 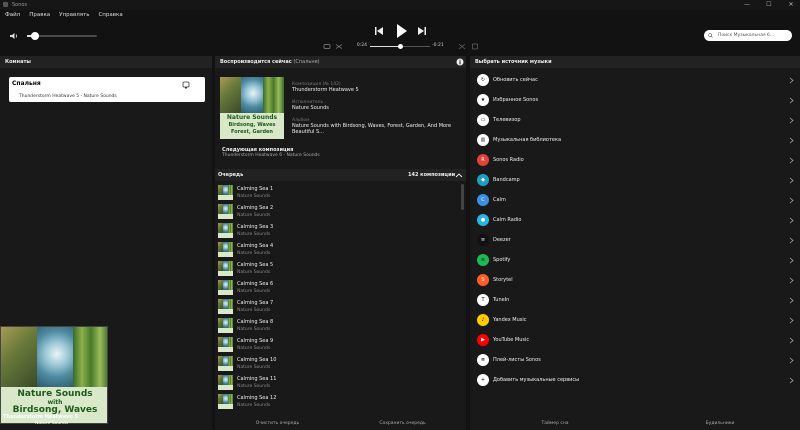 I want to click on source-item: T TuneIn, so click(x=635, y=300).